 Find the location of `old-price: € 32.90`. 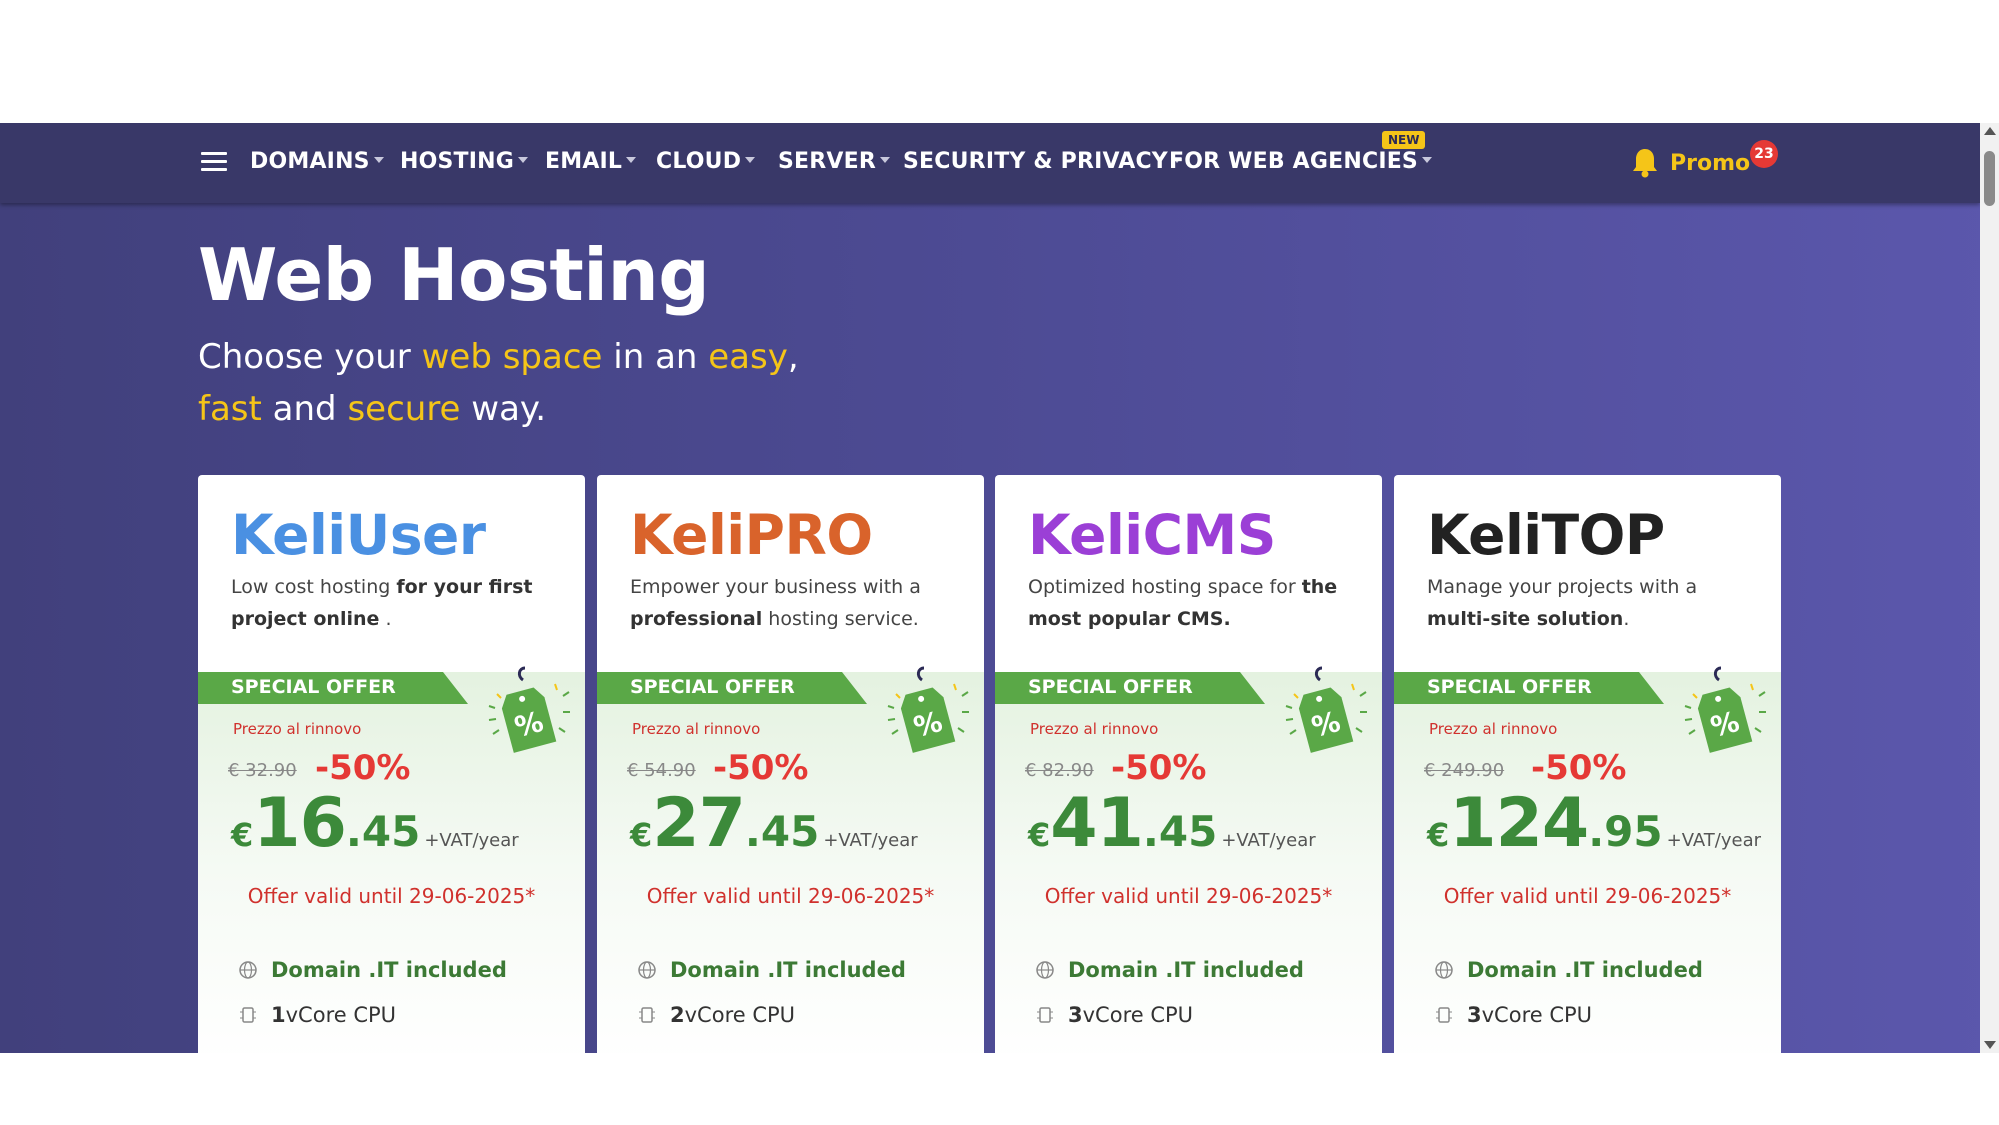

old-price: € 32.90 is located at coordinates (262, 770).